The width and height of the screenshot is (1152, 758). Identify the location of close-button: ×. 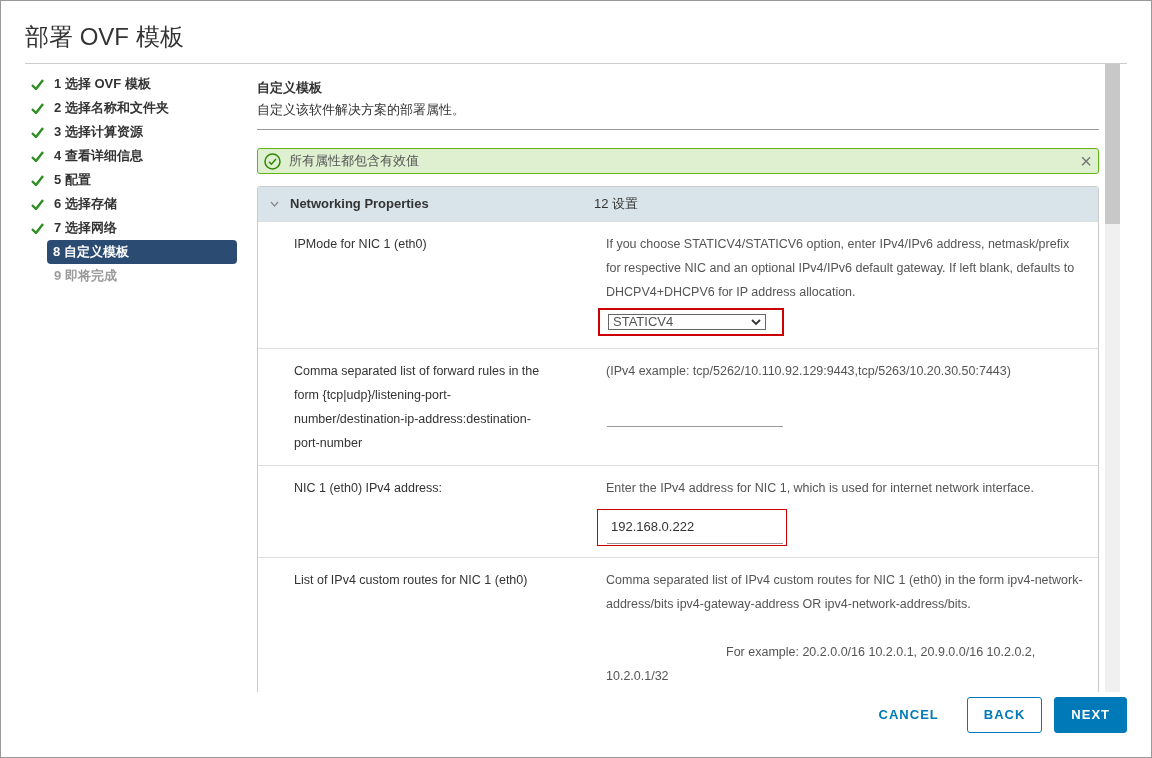
(1086, 161).